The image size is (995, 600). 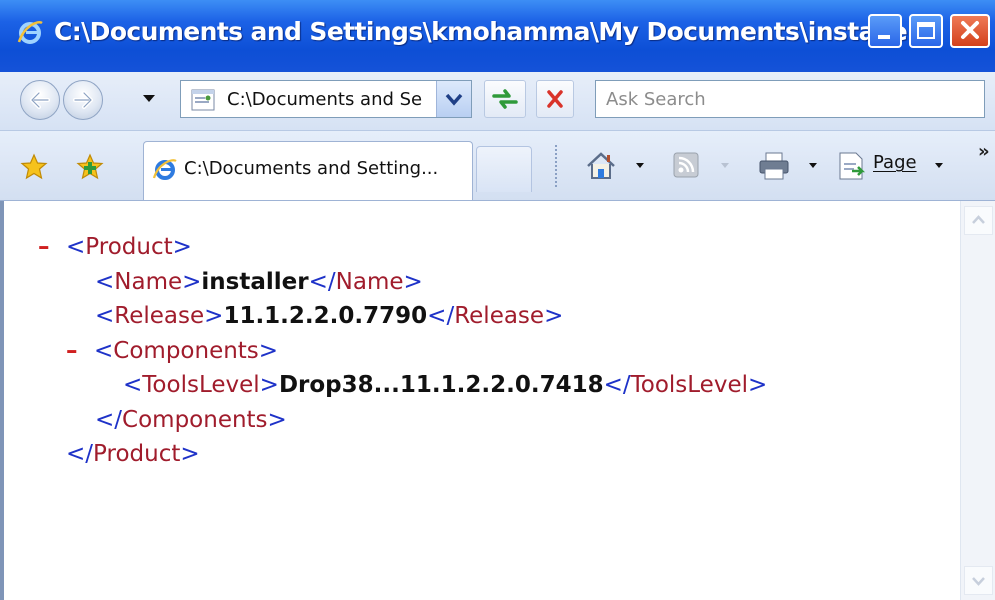 I want to click on scroll-down-button, so click(x=978, y=580).